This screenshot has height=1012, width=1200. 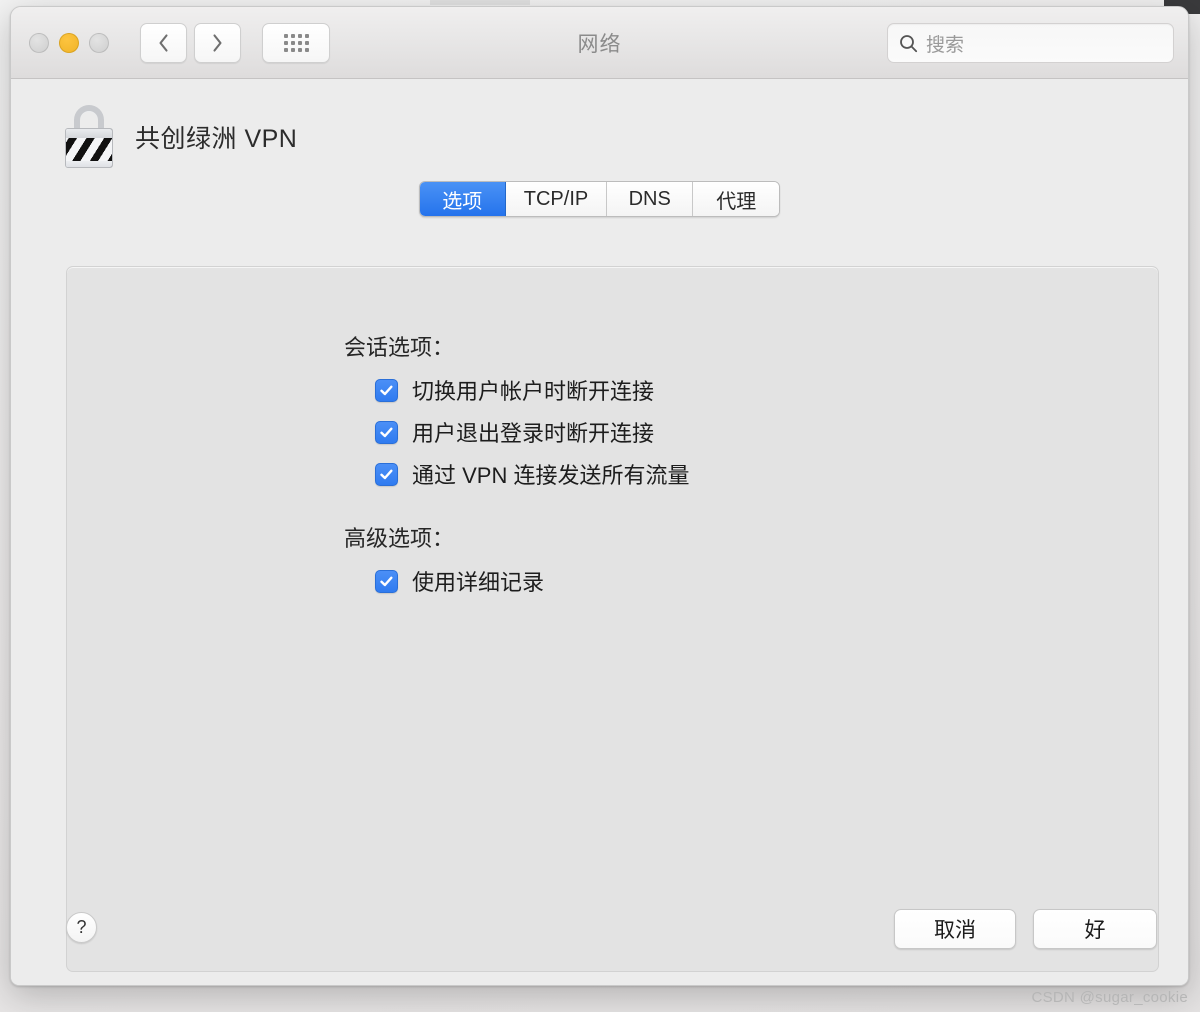 I want to click on chevron-right-icon, so click(x=217, y=42).